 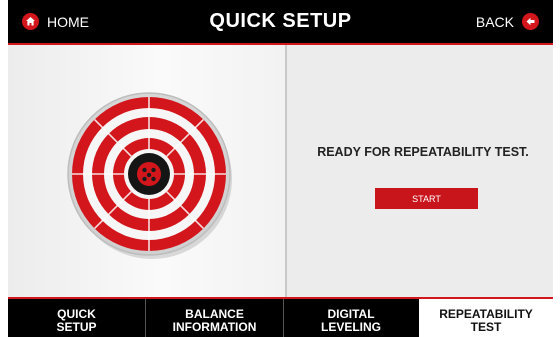 I want to click on tab-balance-information: BALANCE INFORMATION, so click(x=214, y=318).